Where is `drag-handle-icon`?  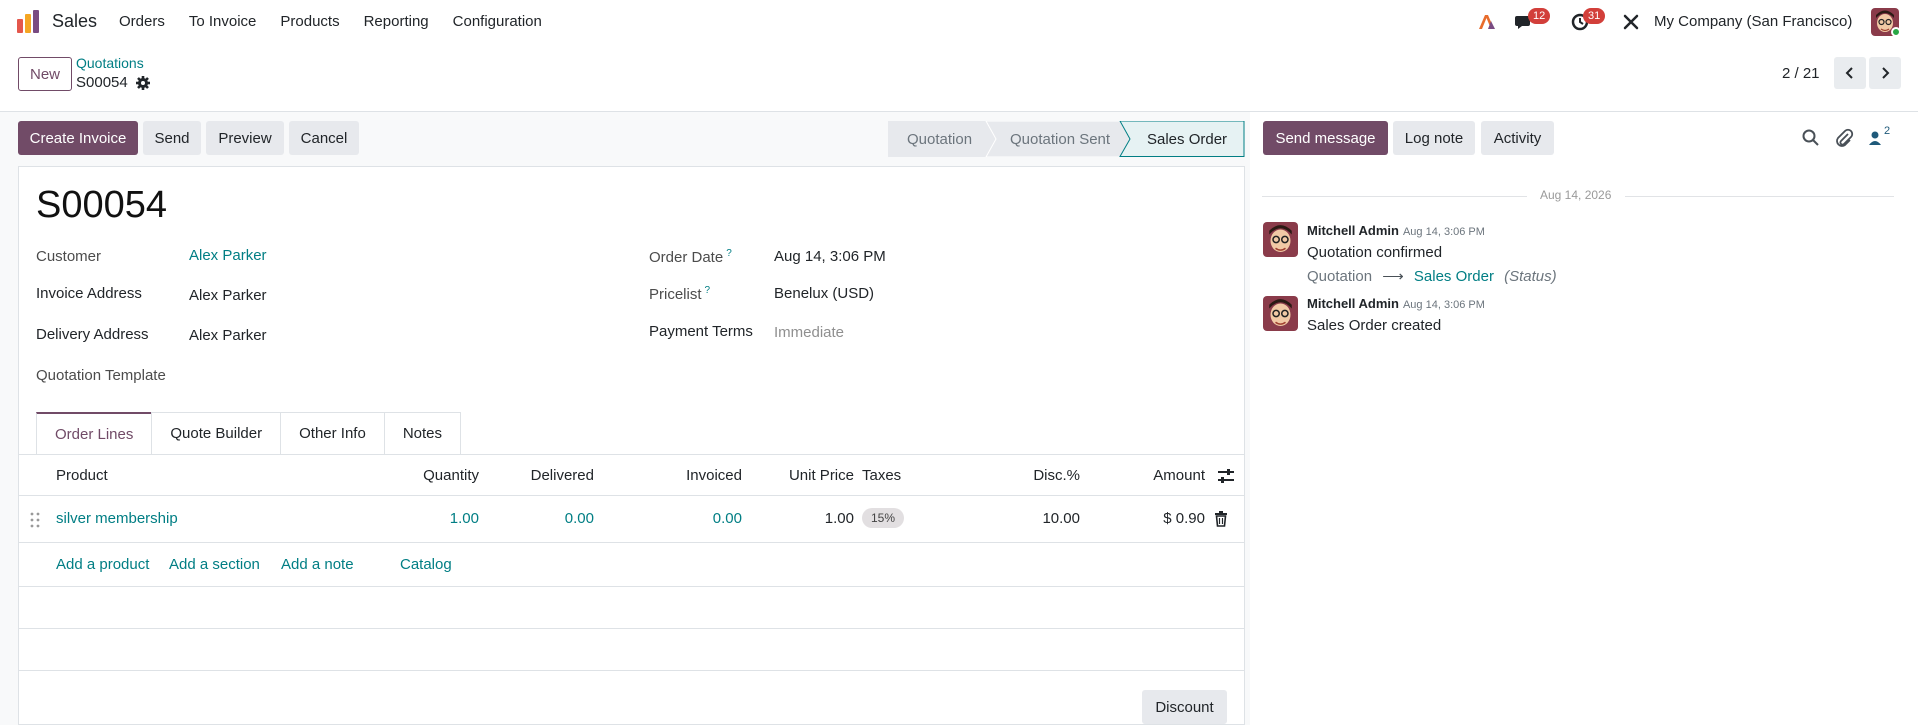
drag-handle-icon is located at coordinates (35, 520).